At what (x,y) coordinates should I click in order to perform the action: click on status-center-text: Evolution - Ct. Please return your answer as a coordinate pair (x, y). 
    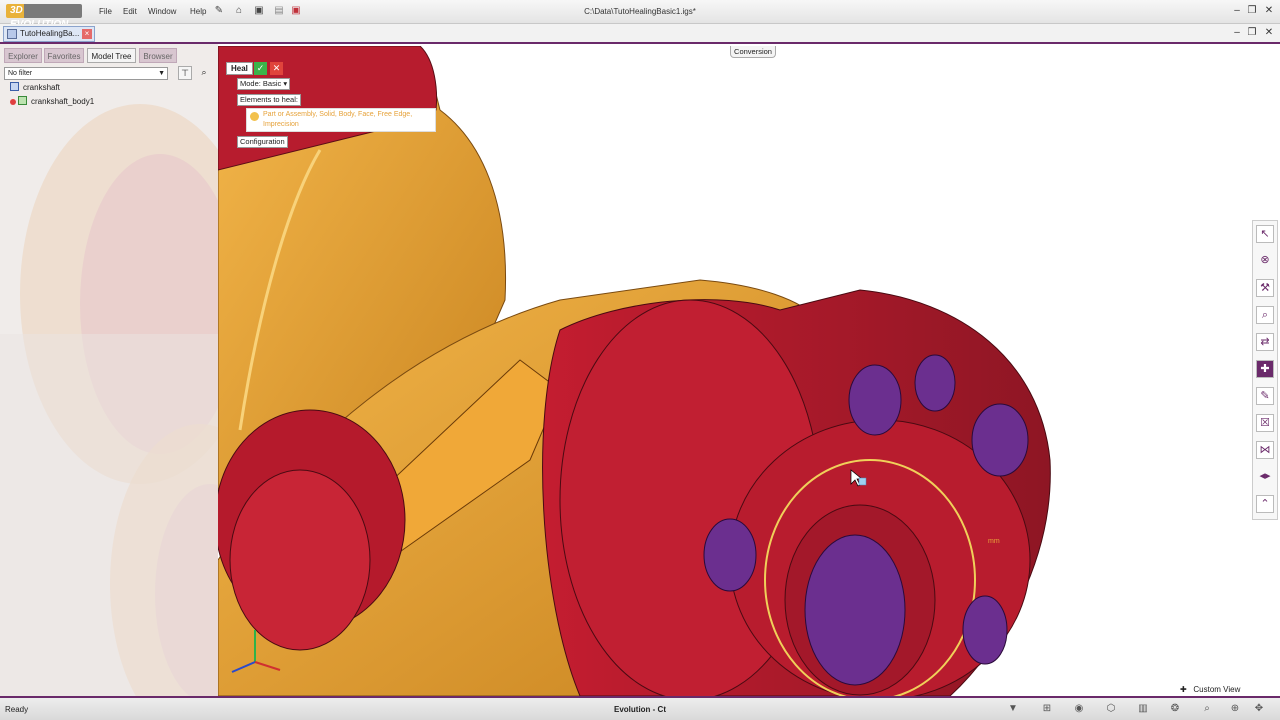
    Looking at the image, I should click on (640, 709).